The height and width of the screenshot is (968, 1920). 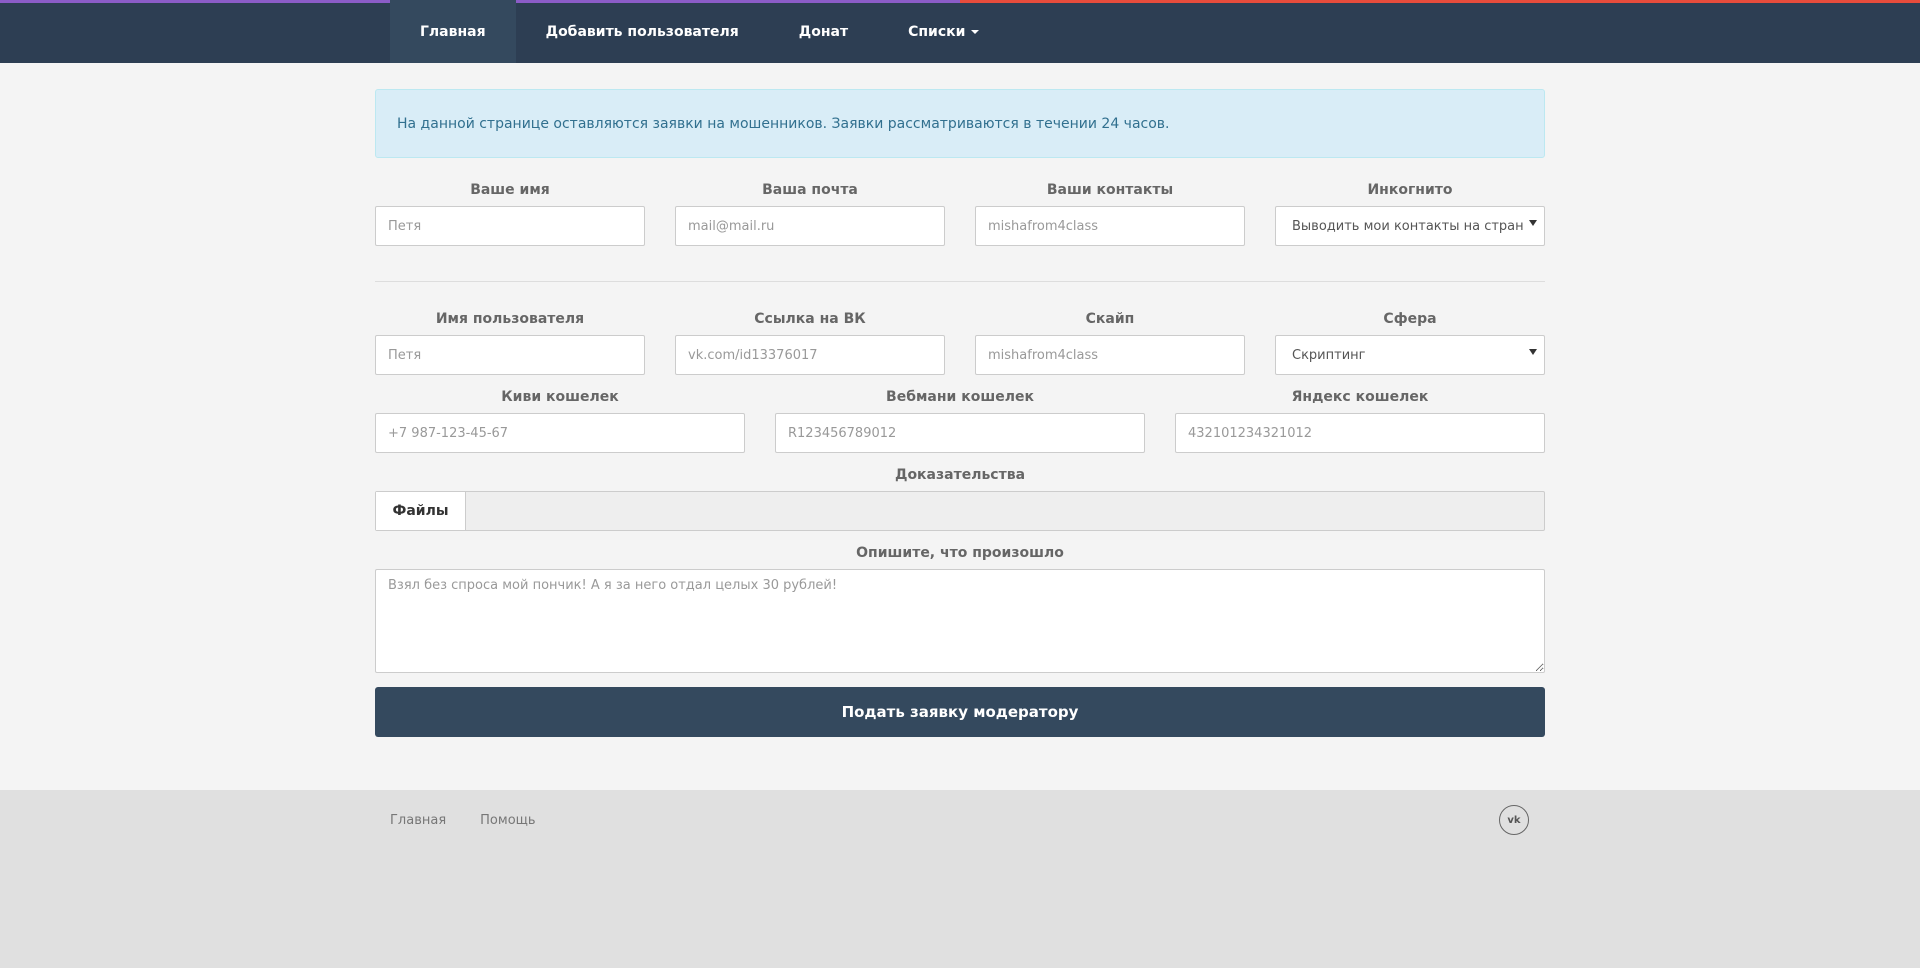 What do you see at coordinates (510, 355) in the screenshot?
I see `target-username-input` at bounding box center [510, 355].